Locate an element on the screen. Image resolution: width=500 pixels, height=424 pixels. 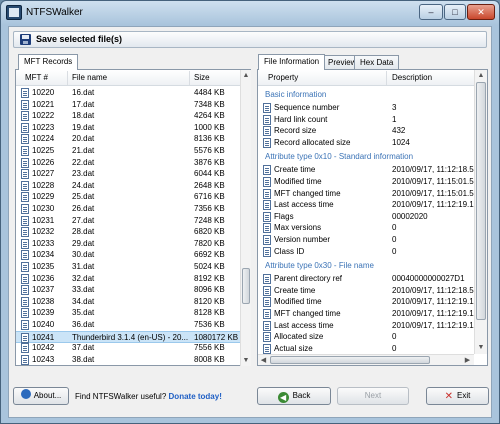
column-header-file-name: File name is located at coordinates (89, 77).